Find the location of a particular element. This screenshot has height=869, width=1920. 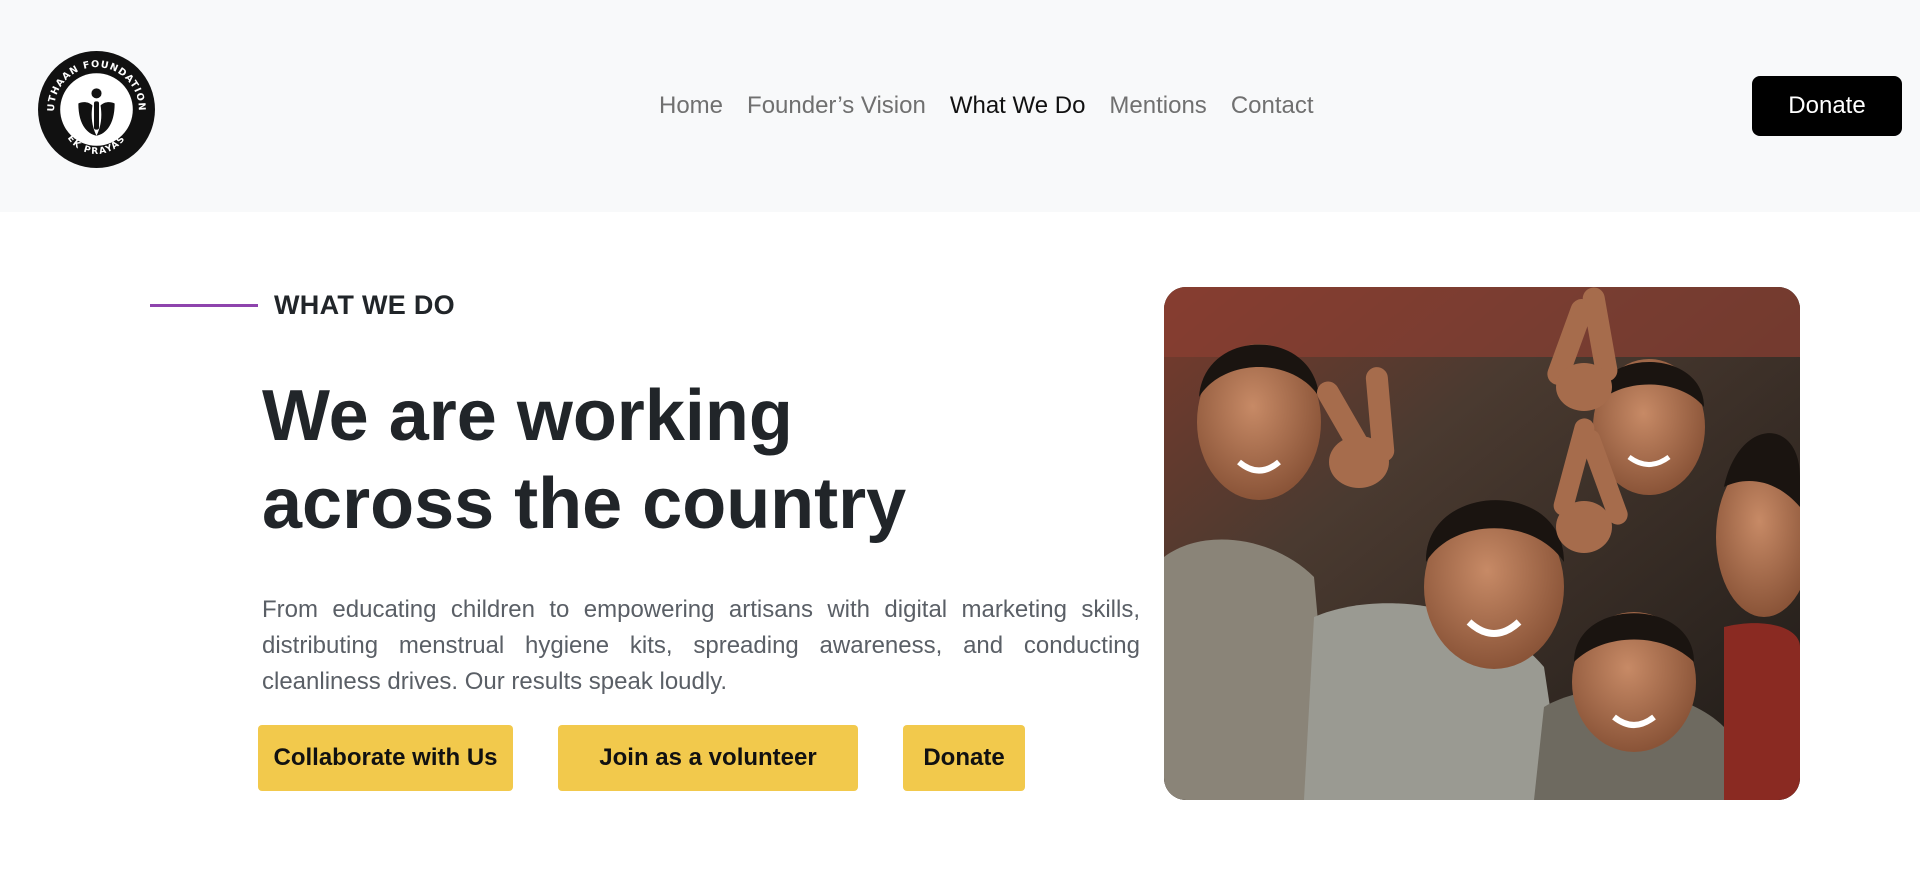

nav-link-what-we-do: What We Do is located at coordinates (1018, 106).